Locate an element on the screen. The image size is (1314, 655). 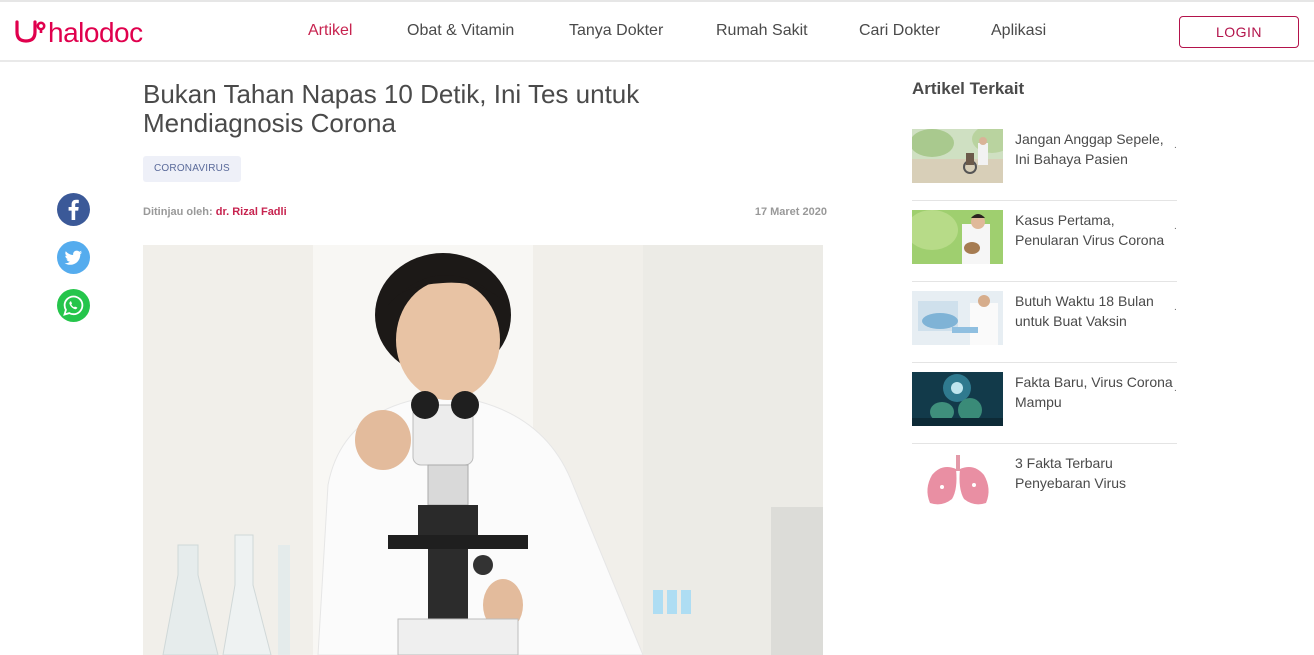
related-article-item: 3 Fakta Terbaru Penyebaran Virus is located at coordinates (1044, 484).